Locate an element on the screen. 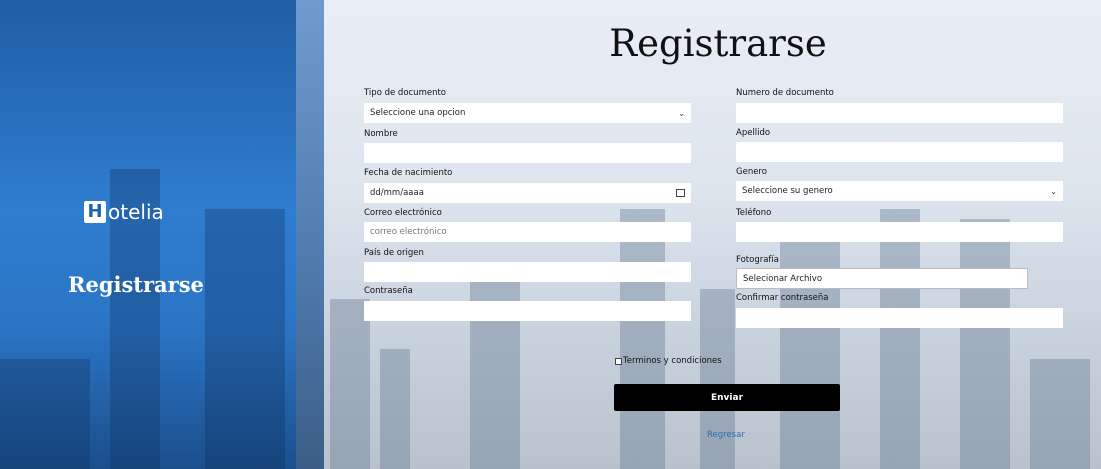 This screenshot has height=469, width=1101. numero-documento-input is located at coordinates (899, 113).